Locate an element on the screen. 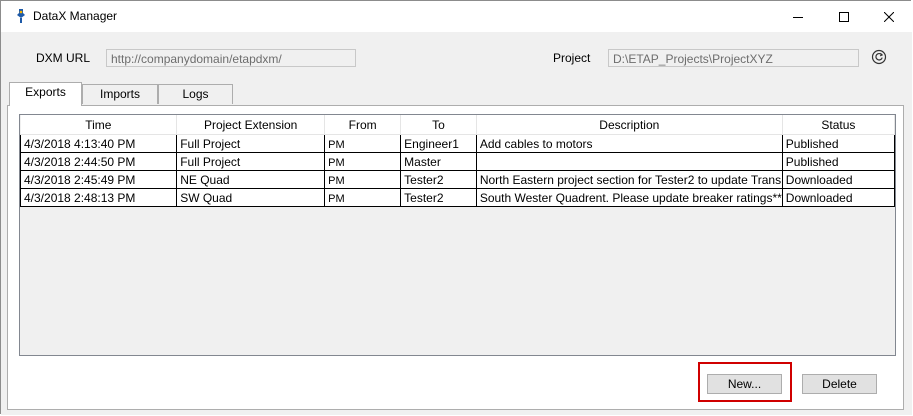 The image size is (913, 416). refresh-icon is located at coordinates (879, 57).